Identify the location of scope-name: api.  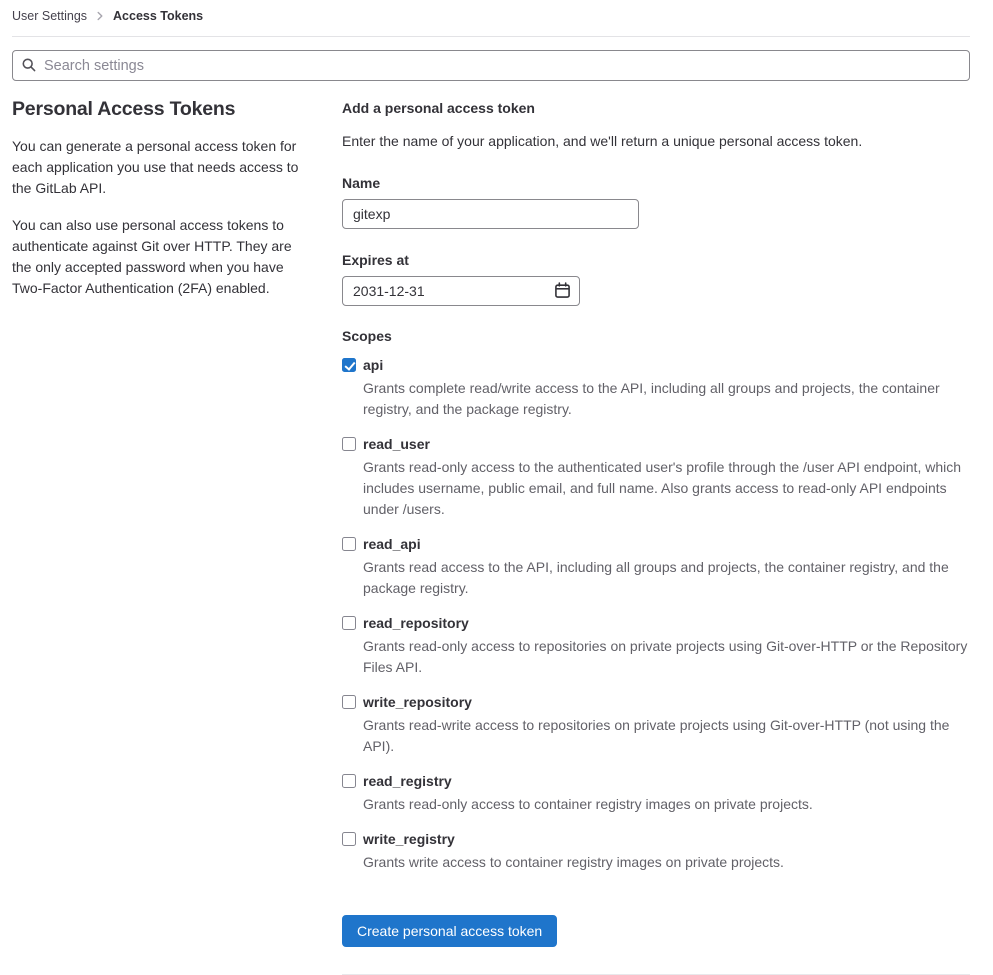
(373, 365).